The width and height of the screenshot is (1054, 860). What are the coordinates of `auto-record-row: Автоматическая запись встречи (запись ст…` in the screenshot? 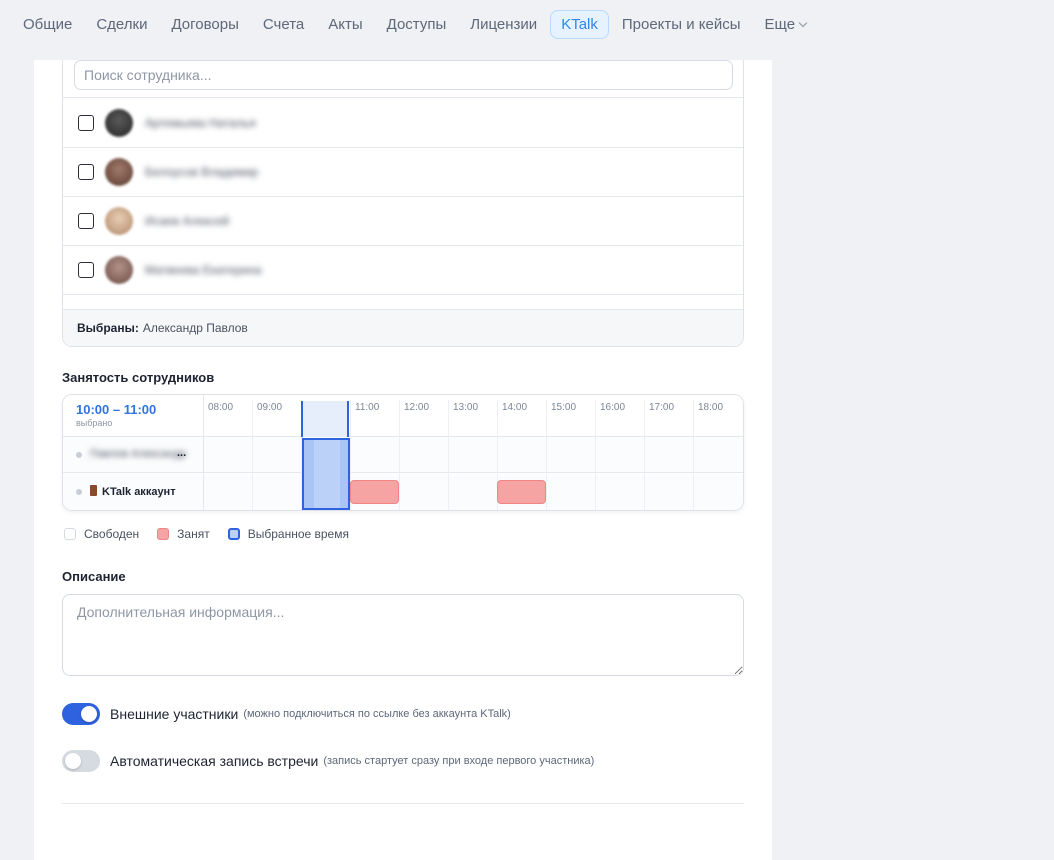 It's located at (328, 761).